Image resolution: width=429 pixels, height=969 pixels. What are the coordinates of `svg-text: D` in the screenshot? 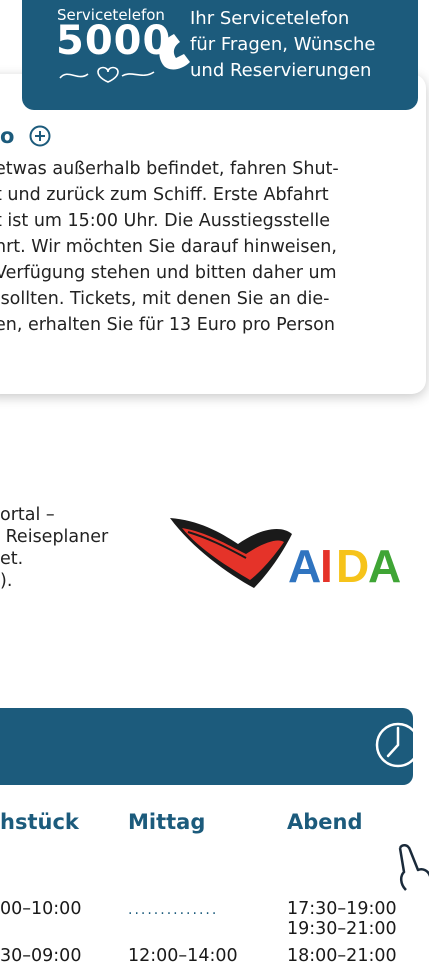 It's located at (352, 565).